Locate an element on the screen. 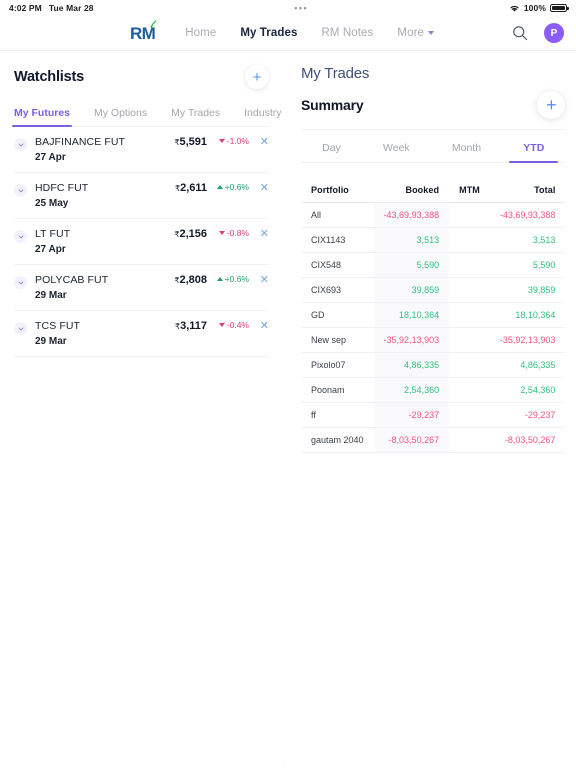 The width and height of the screenshot is (576, 768). table-row: GD 18,10,364 18,10,364 is located at coordinates (433, 315).